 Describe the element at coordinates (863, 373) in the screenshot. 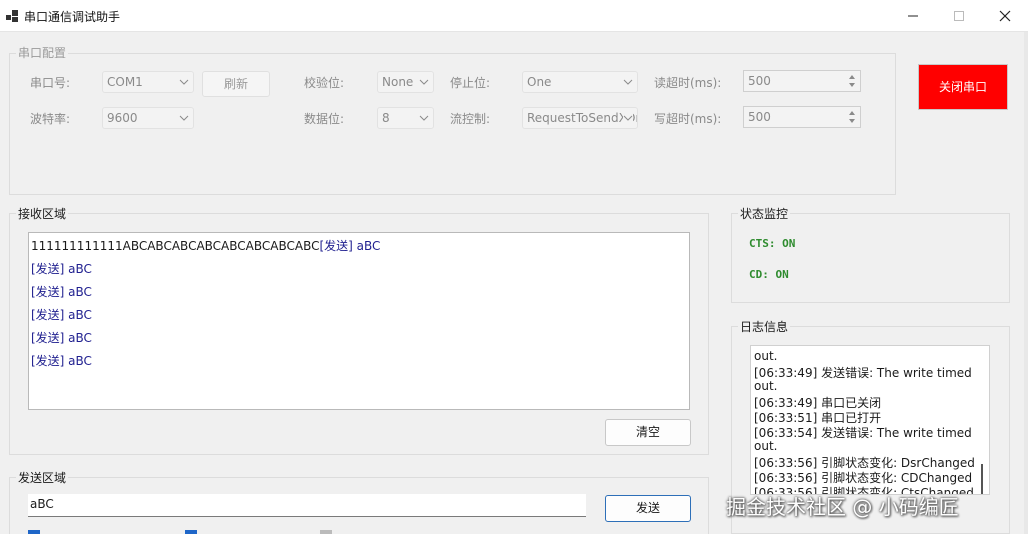

I see `log-line: [06:33:49] 发送错误: The write timed` at that location.